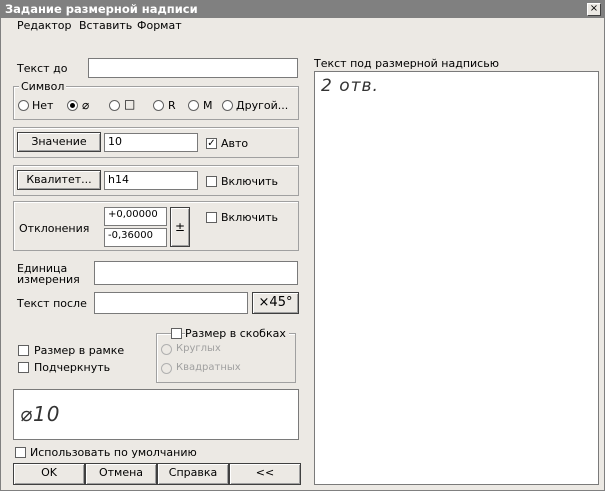 The width and height of the screenshot is (605, 491). I want to click on deviations-include-label: Включить, so click(250, 217).